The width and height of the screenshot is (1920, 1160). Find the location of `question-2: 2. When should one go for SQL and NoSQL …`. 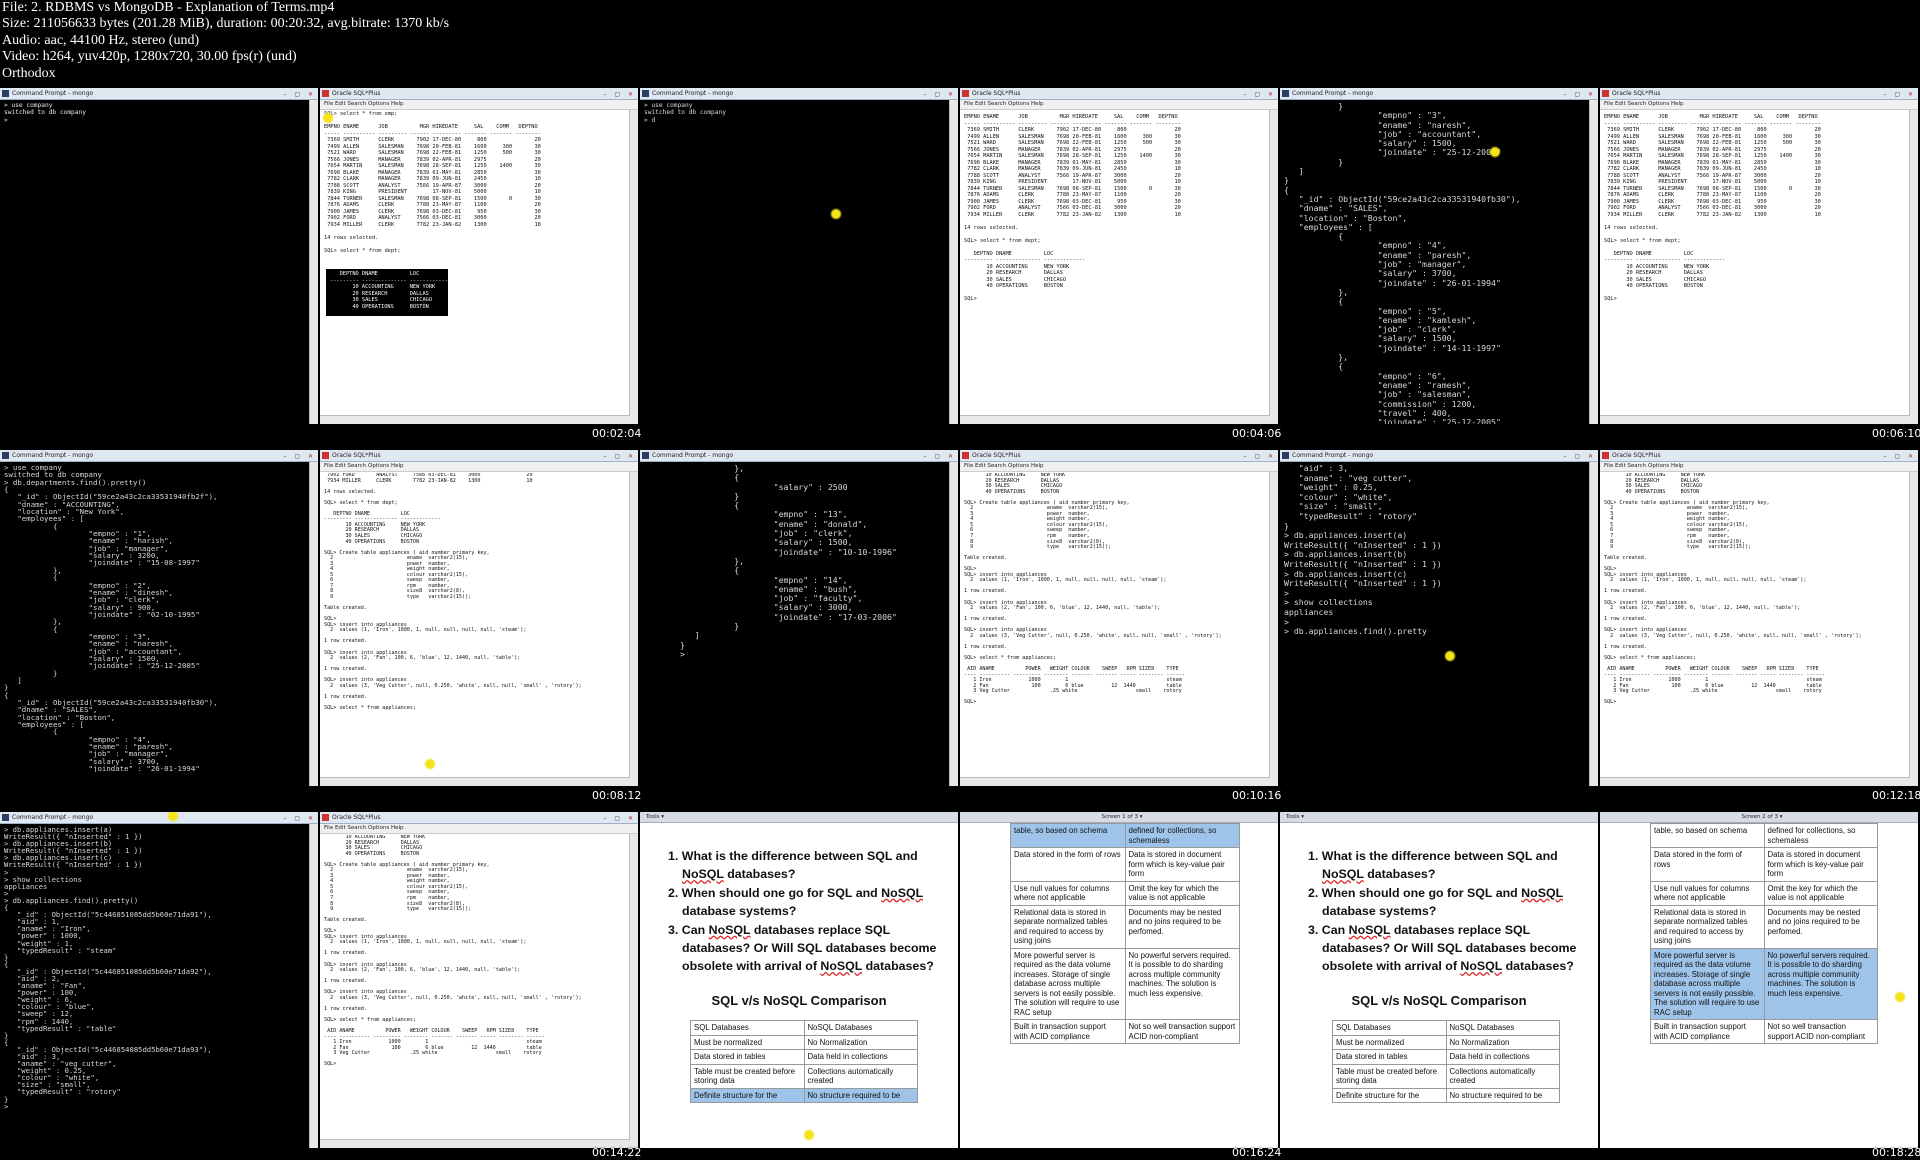

question-2: 2. When should one go for SQL and NoSQL … is located at coordinates (795, 902).